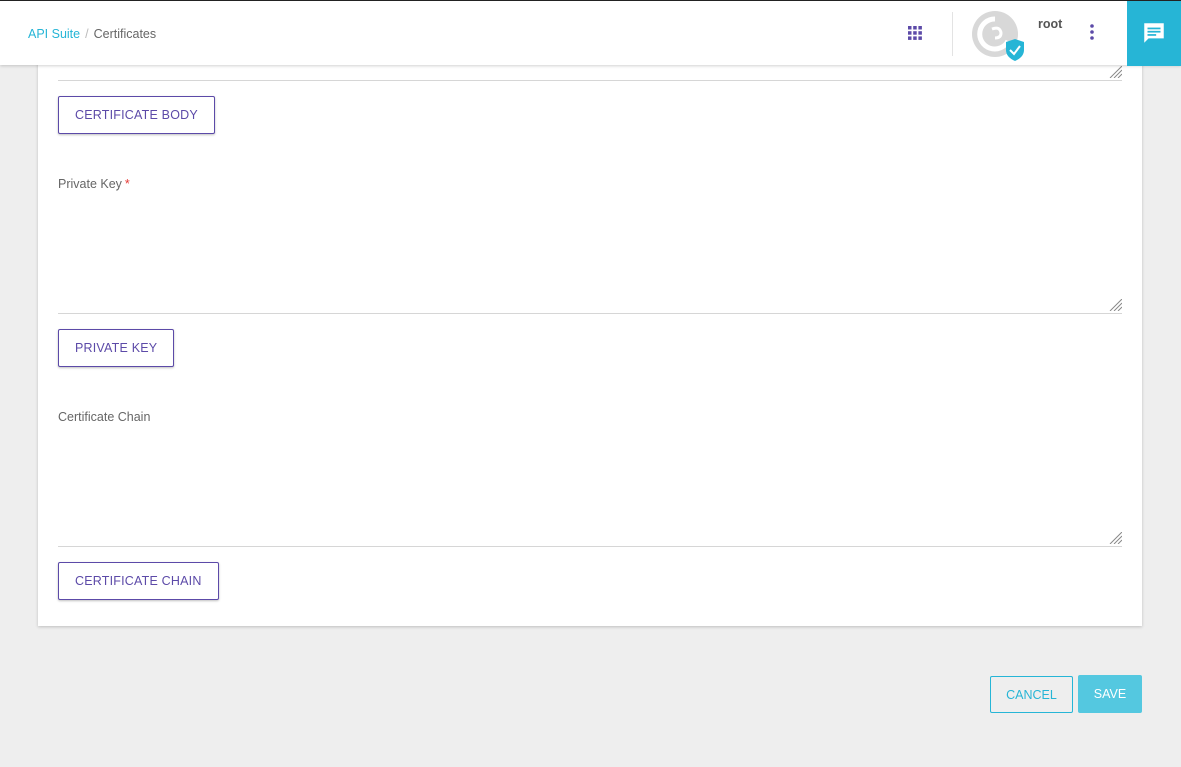  I want to click on certificate-chain-textarea, so click(590, 489).